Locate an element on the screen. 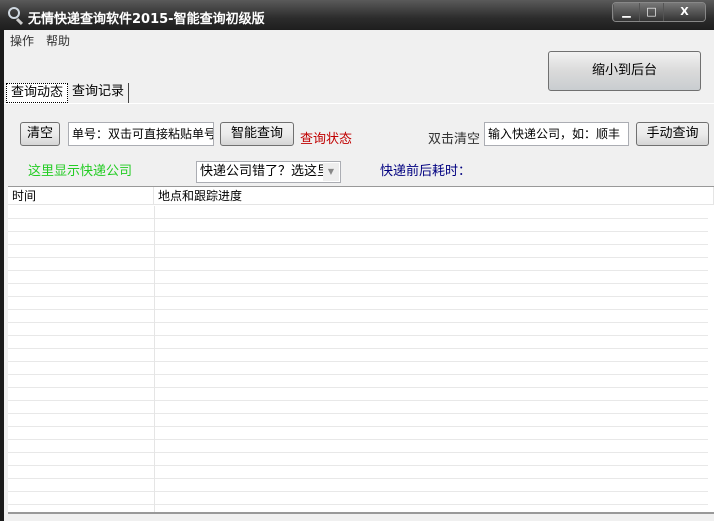 Image resolution: width=714 pixels, height=521 pixels. tab-bar: 查询动态 查询记录 is located at coordinates (68, 93).